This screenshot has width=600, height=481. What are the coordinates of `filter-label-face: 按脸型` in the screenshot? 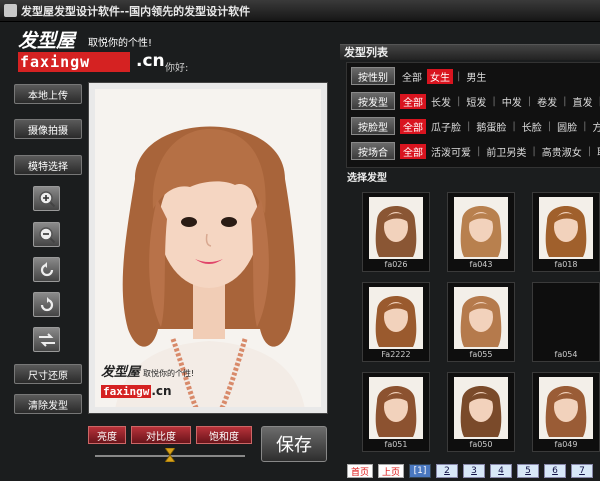 It's located at (373, 126).